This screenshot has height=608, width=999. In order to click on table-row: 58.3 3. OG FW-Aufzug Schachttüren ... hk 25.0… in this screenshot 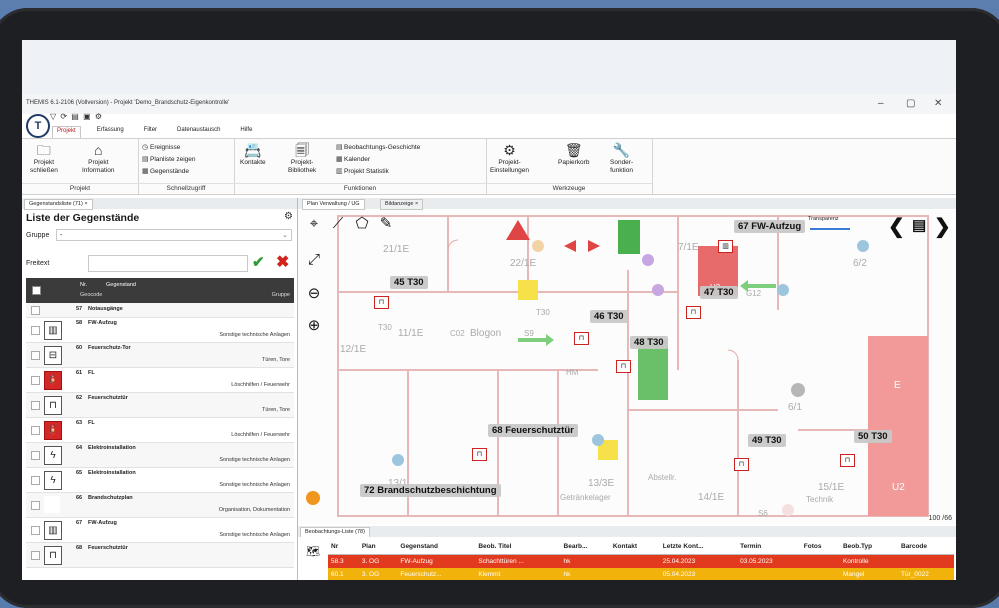, I will do `click(641, 561)`.